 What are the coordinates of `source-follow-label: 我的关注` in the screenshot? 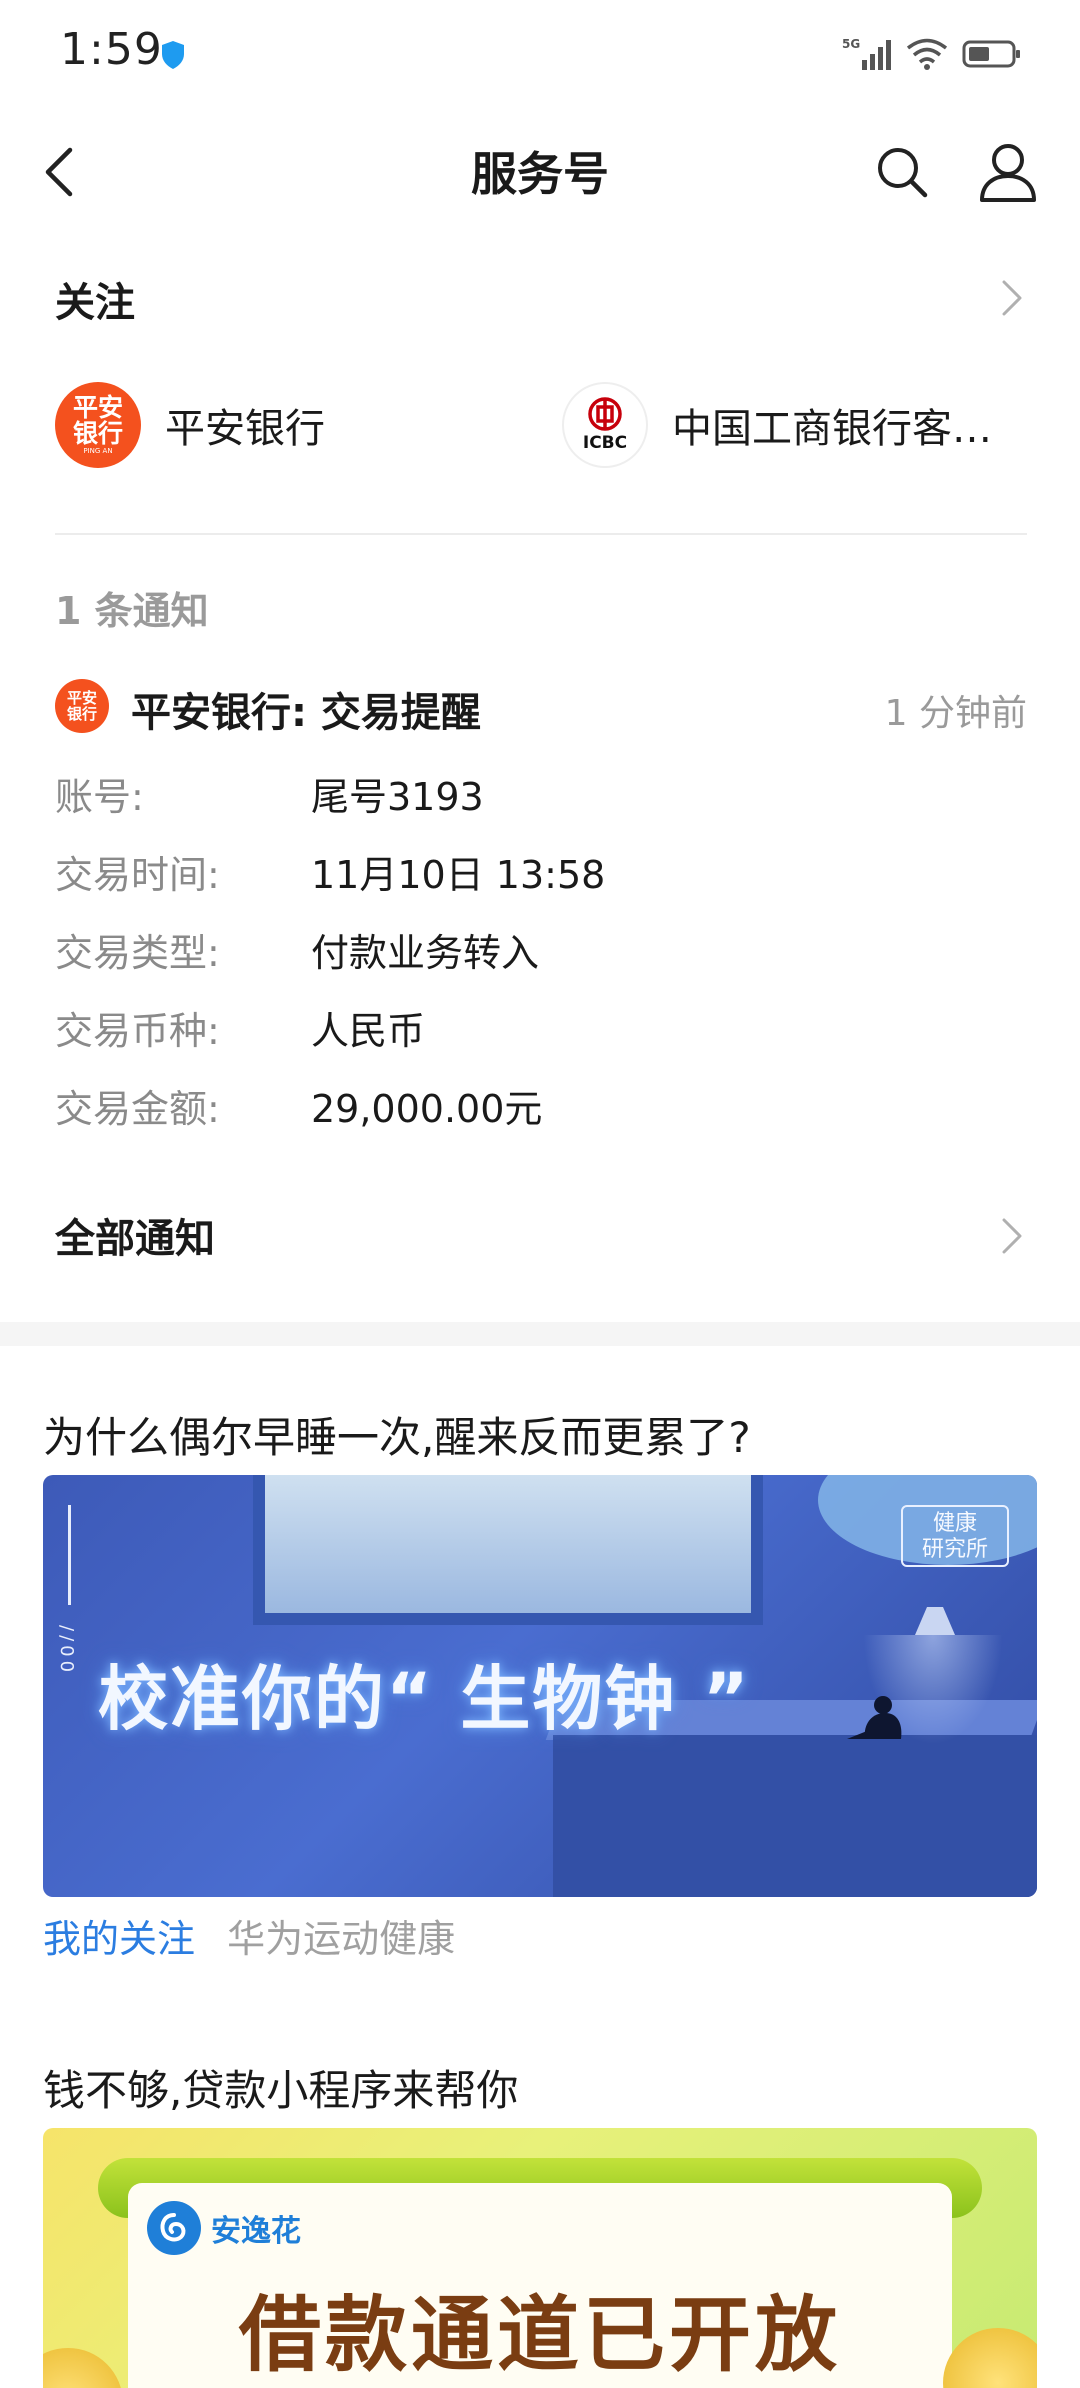 It's located at (119, 1939).